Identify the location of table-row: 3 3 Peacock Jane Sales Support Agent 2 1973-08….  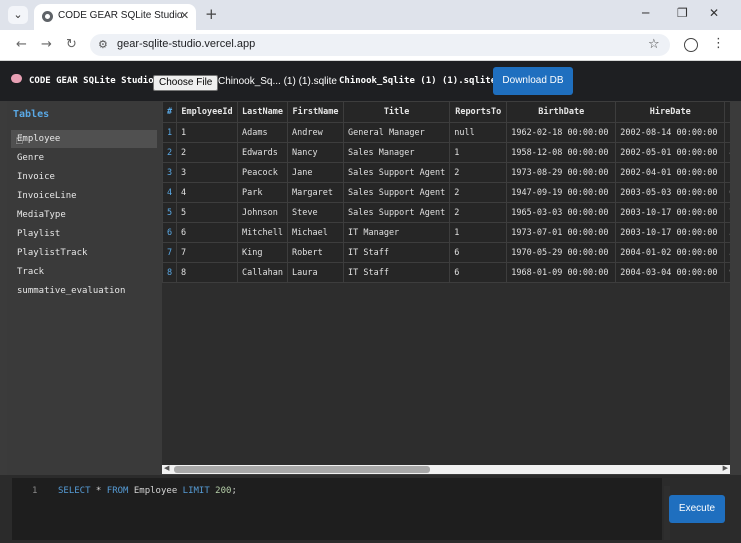
(446, 172).